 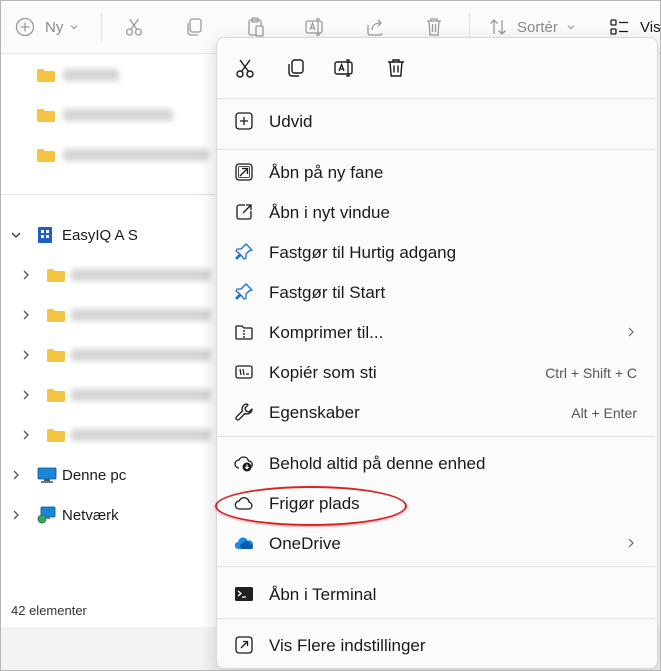 I want to click on share-button, so click(x=375, y=27).